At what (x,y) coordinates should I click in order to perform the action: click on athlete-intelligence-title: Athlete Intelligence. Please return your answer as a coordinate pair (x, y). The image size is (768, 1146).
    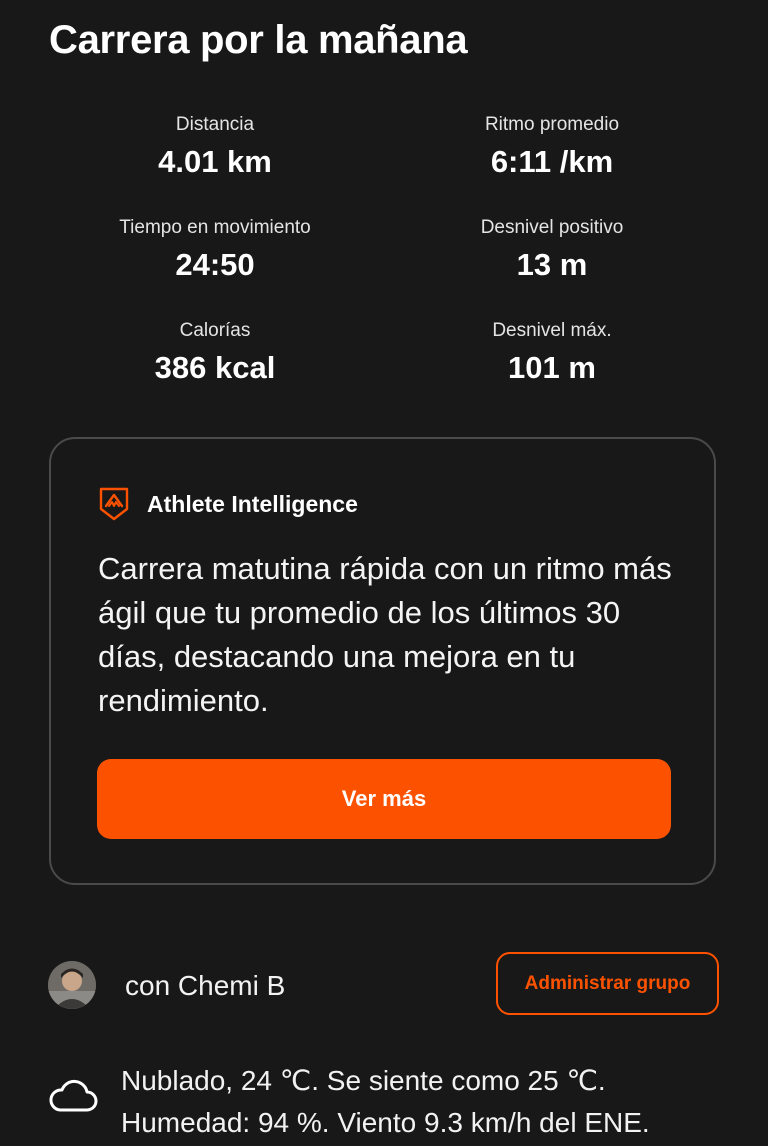
    Looking at the image, I should click on (252, 504).